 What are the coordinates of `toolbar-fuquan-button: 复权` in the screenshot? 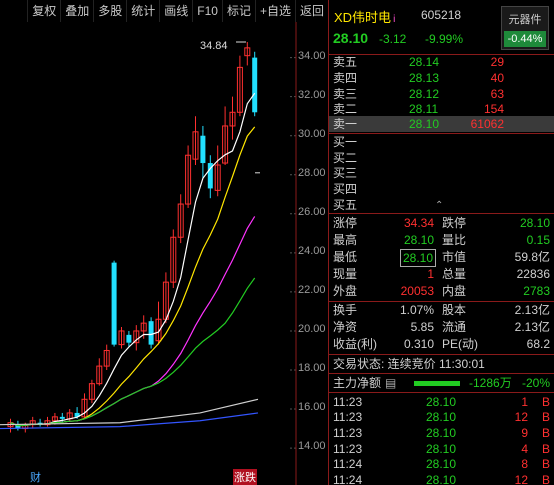 It's located at (43, 11).